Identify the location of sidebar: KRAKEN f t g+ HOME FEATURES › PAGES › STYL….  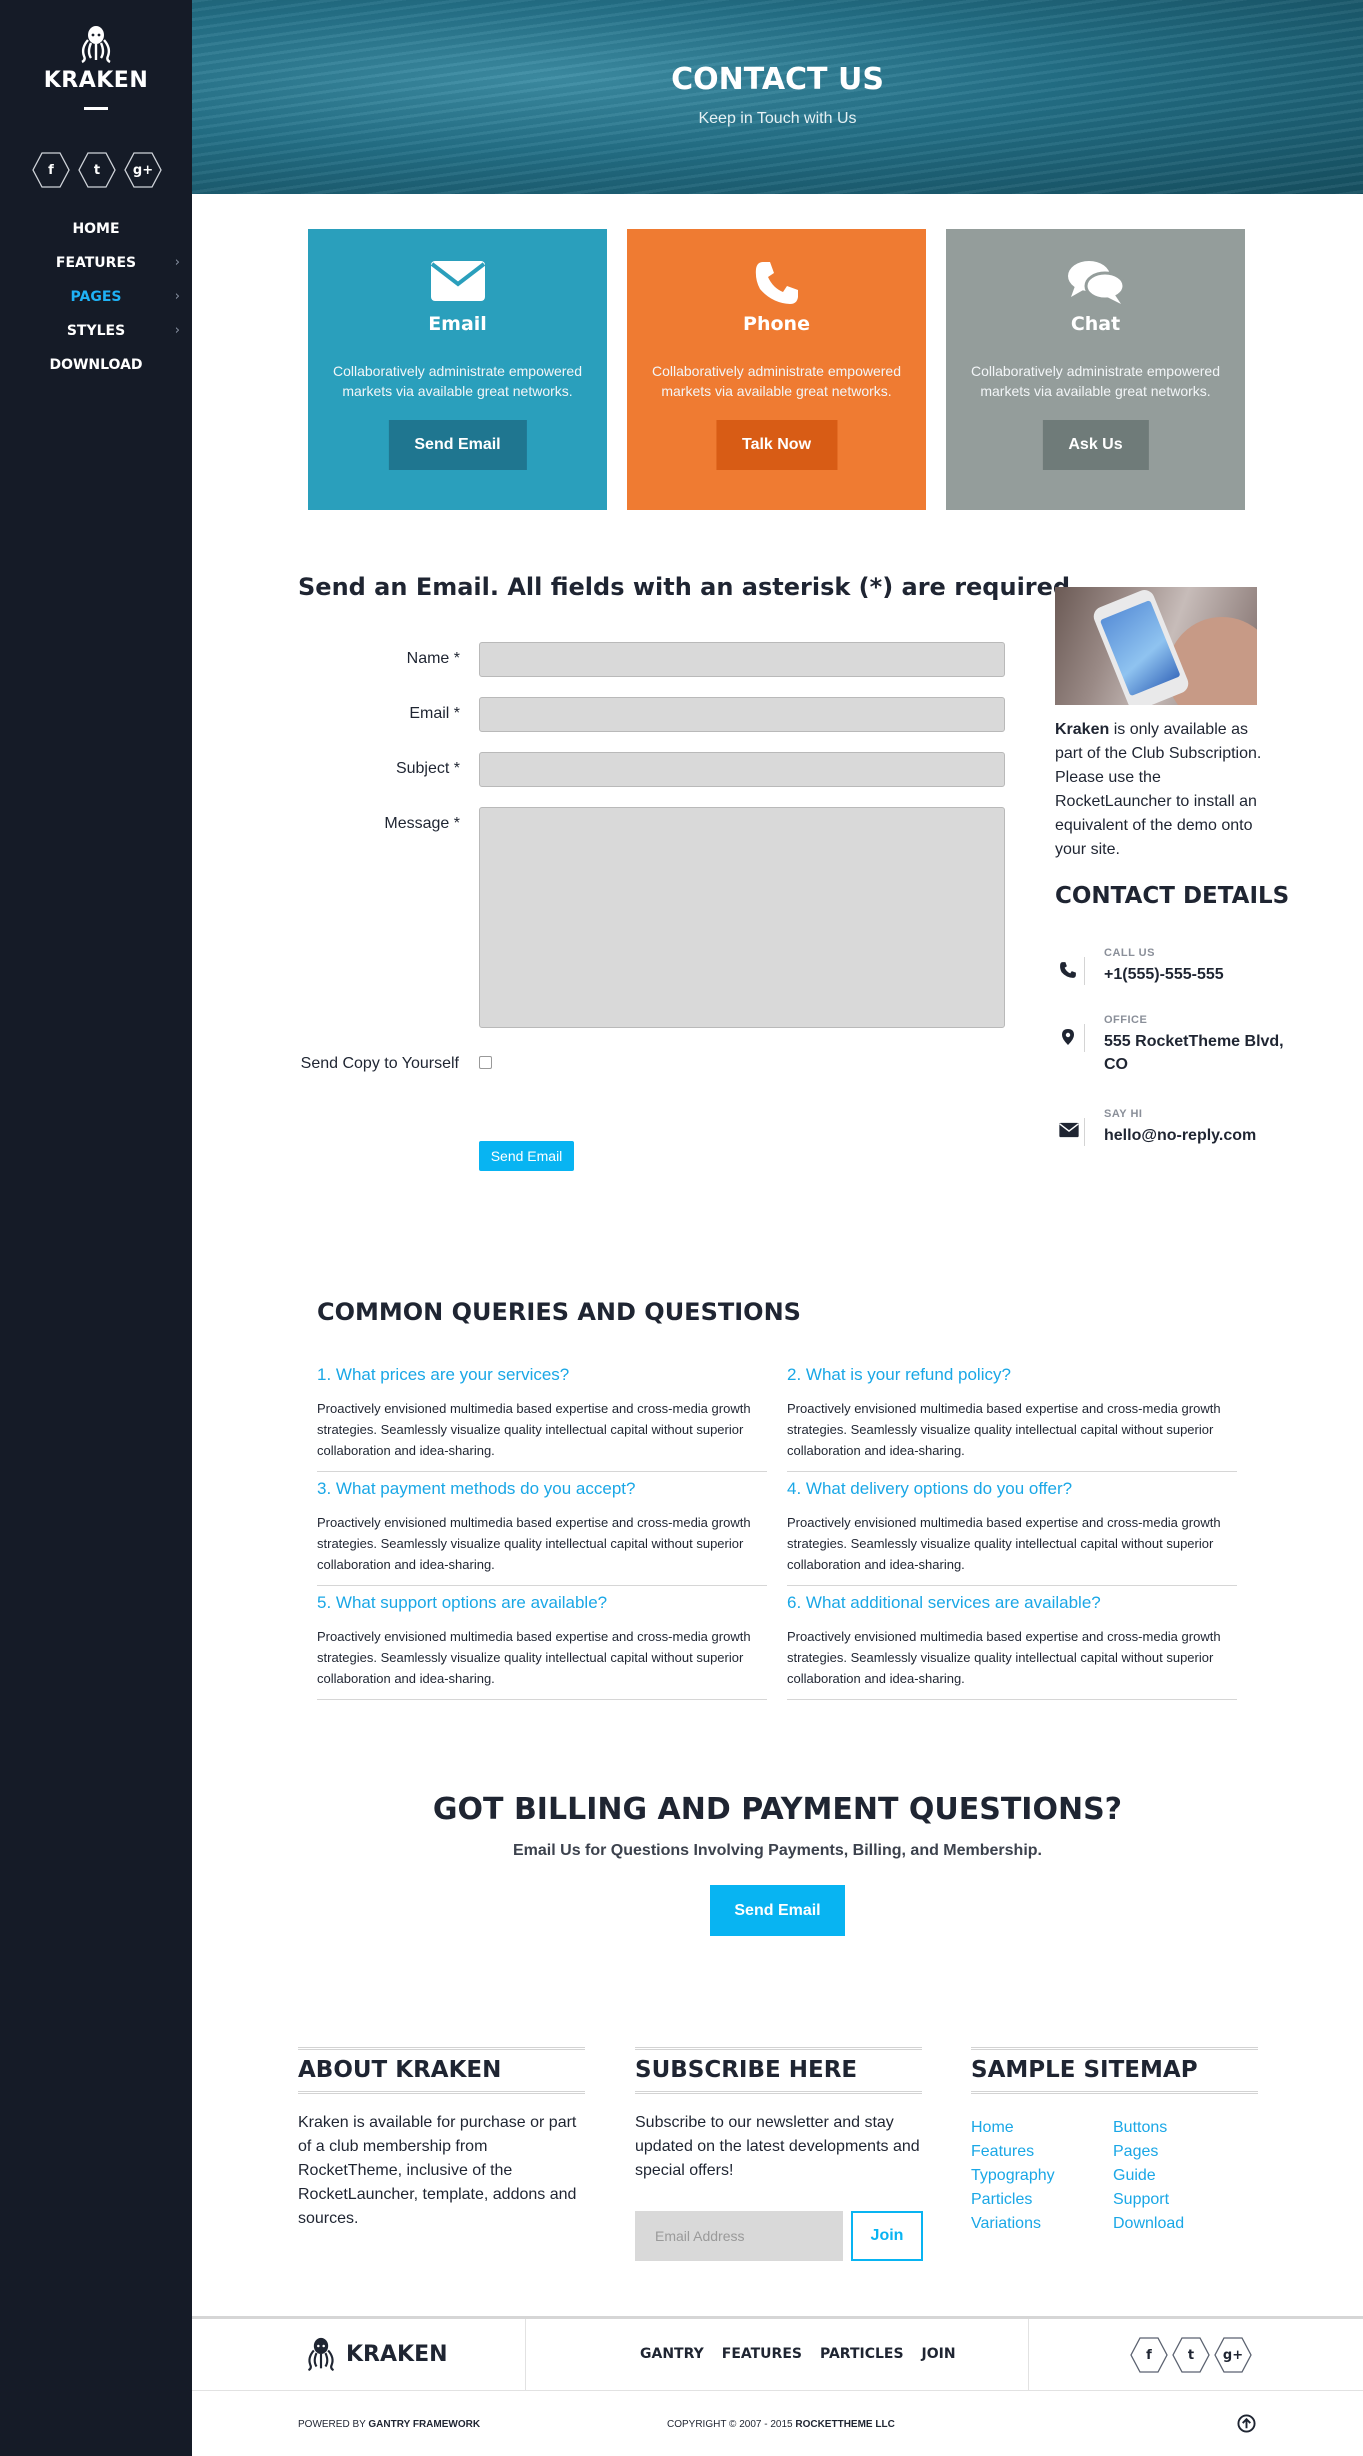
(96, 1228).